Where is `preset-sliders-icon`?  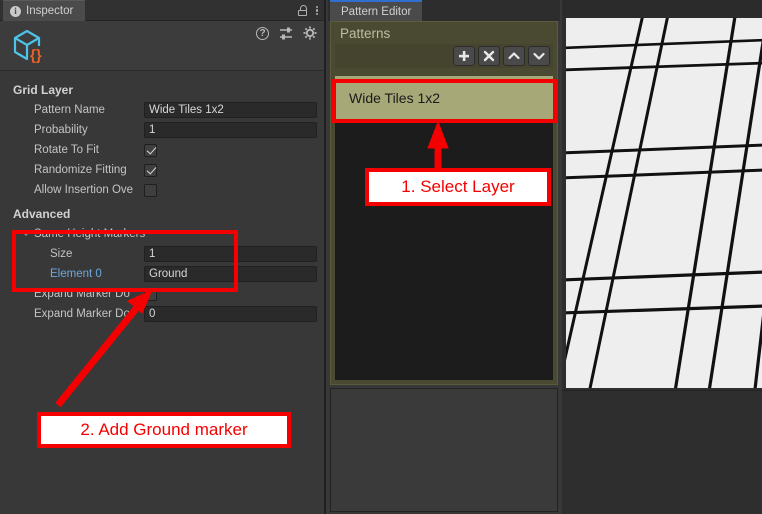
preset-sliders-icon is located at coordinates (286, 33).